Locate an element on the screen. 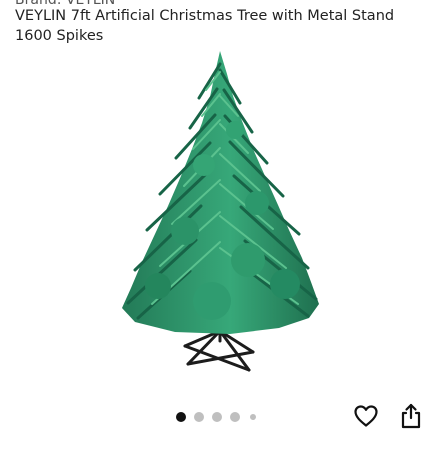  image-carousel-indicator is located at coordinates (216, 417).